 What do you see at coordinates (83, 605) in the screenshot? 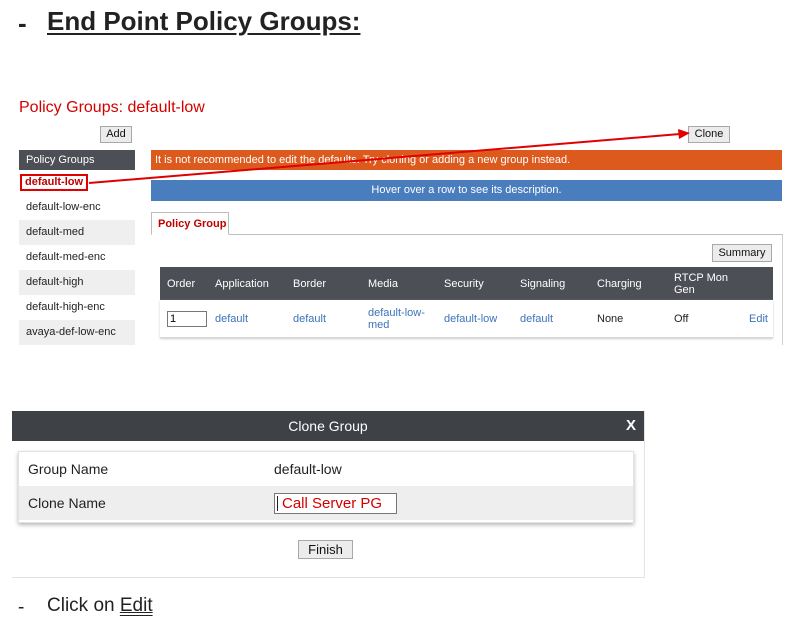
I see `step-text: Click on` at bounding box center [83, 605].